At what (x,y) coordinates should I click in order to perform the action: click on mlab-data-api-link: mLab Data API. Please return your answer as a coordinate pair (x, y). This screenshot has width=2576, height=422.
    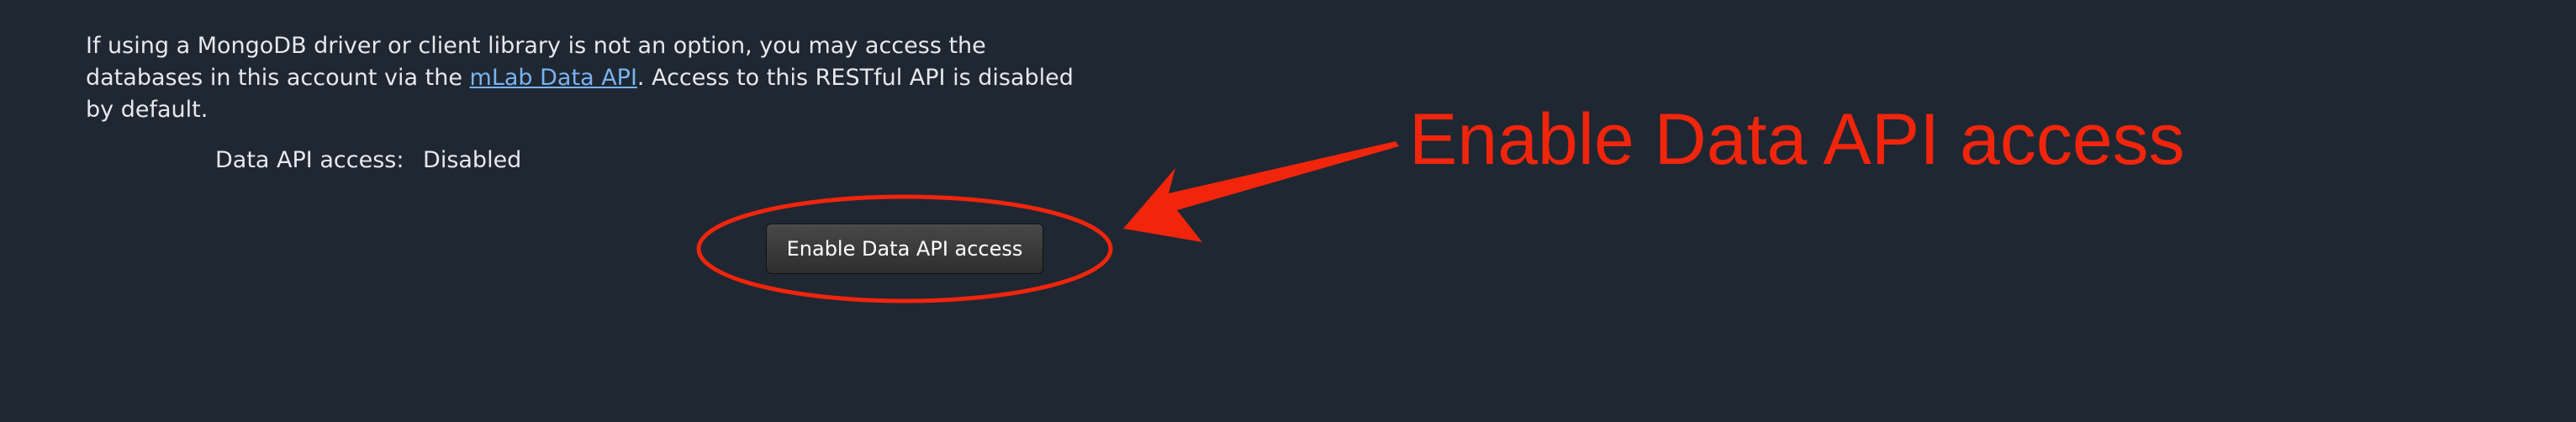
    Looking at the image, I should click on (554, 78).